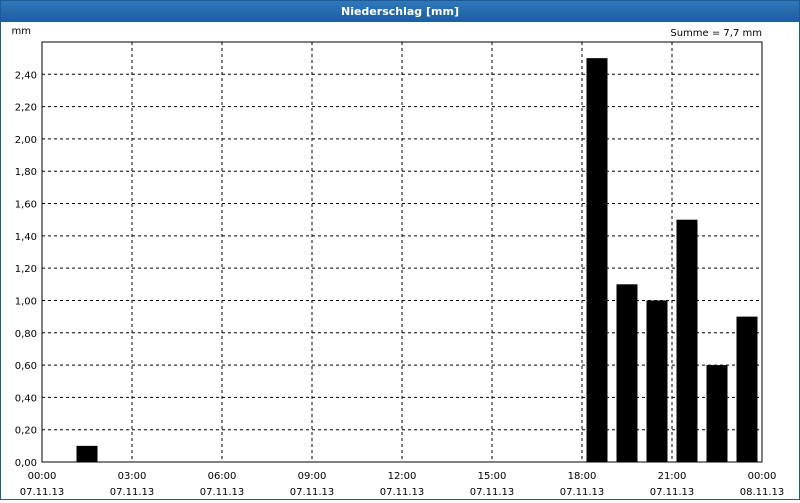 The width and height of the screenshot is (800, 503). I want to click on window-title-bar: Niederschlag [mm], so click(400, 11).